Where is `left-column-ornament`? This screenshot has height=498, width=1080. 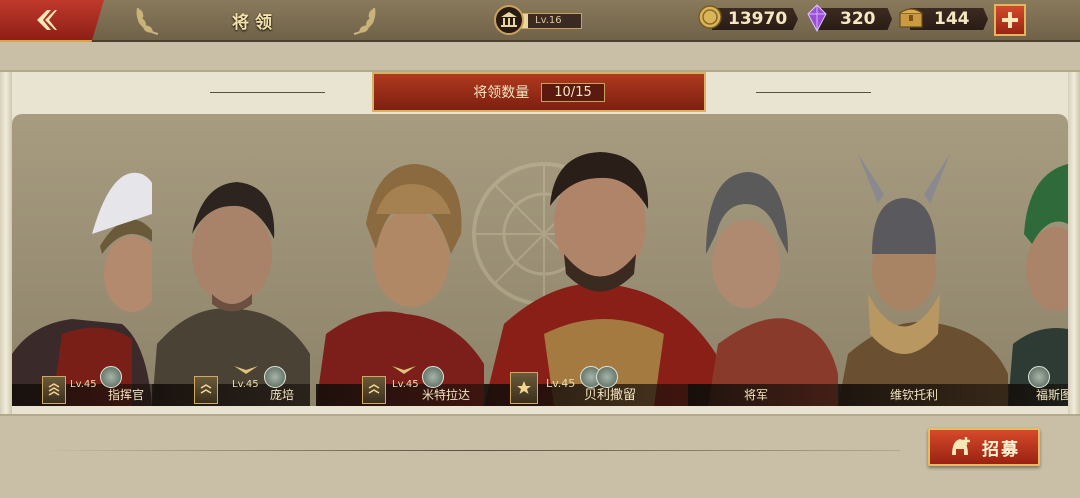
left-column-ornament is located at coordinates (6, 243).